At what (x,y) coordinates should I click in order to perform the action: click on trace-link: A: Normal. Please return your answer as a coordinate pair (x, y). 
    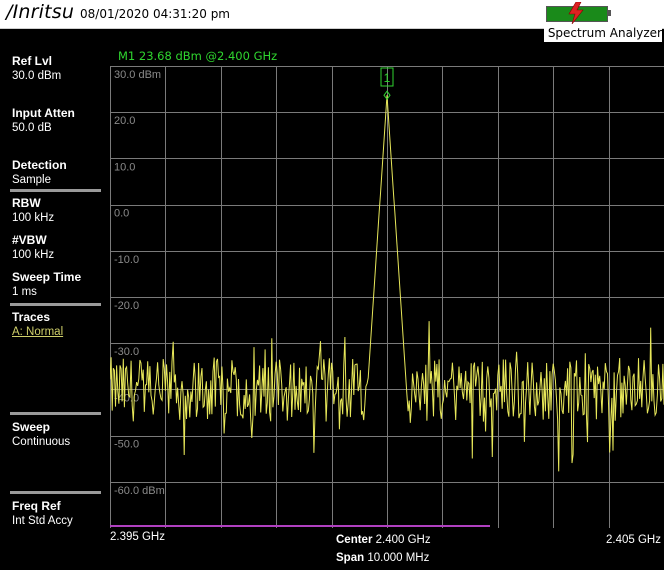
    Looking at the image, I should click on (37, 332).